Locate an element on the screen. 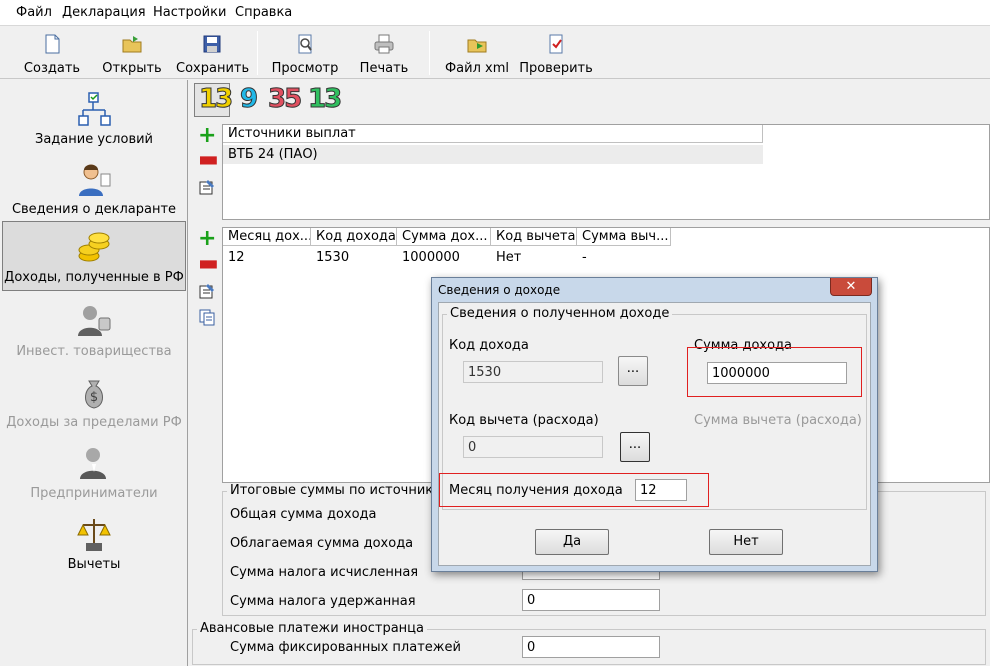 This screenshot has width=990, height=666. sidebar-item-investment: Инвест. товарищества is located at coordinates (94, 331).